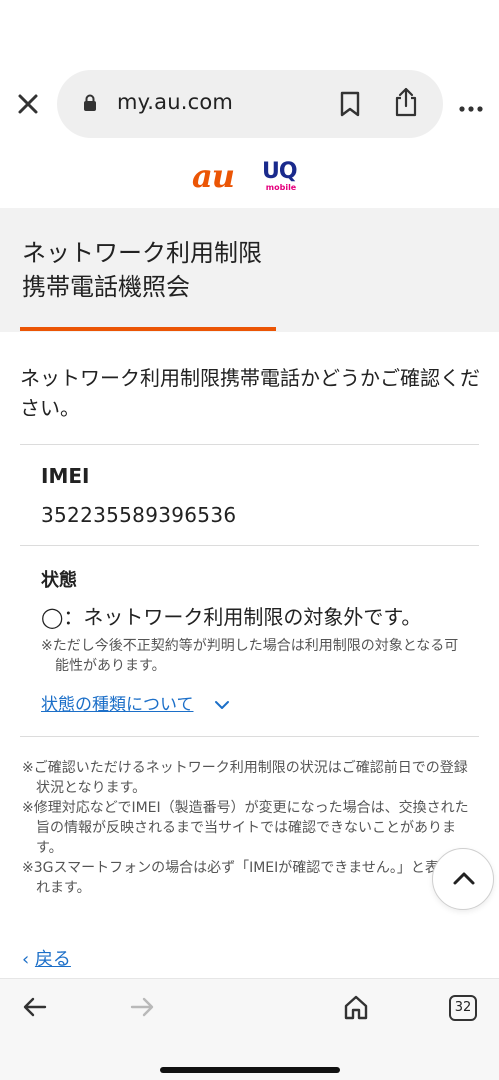 The width and height of the screenshot is (499, 1080). I want to click on imei-value: 352235589396536, so click(139, 515).